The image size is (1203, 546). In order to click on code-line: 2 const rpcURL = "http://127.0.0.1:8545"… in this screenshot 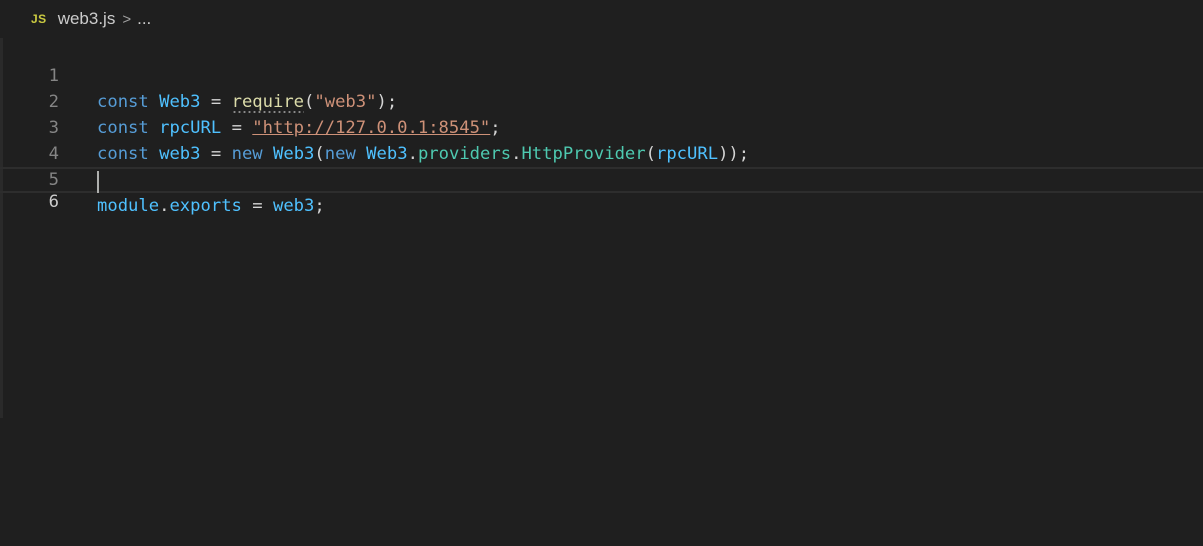, I will do `click(601, 100)`.